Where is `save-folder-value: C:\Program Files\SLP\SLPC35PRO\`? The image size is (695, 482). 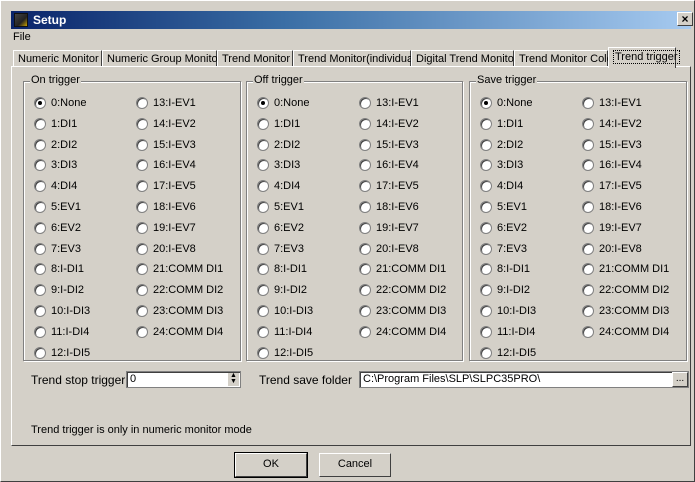
save-folder-value: C:\Program Files\SLP\SLPC35PRO\ is located at coordinates (451, 379).